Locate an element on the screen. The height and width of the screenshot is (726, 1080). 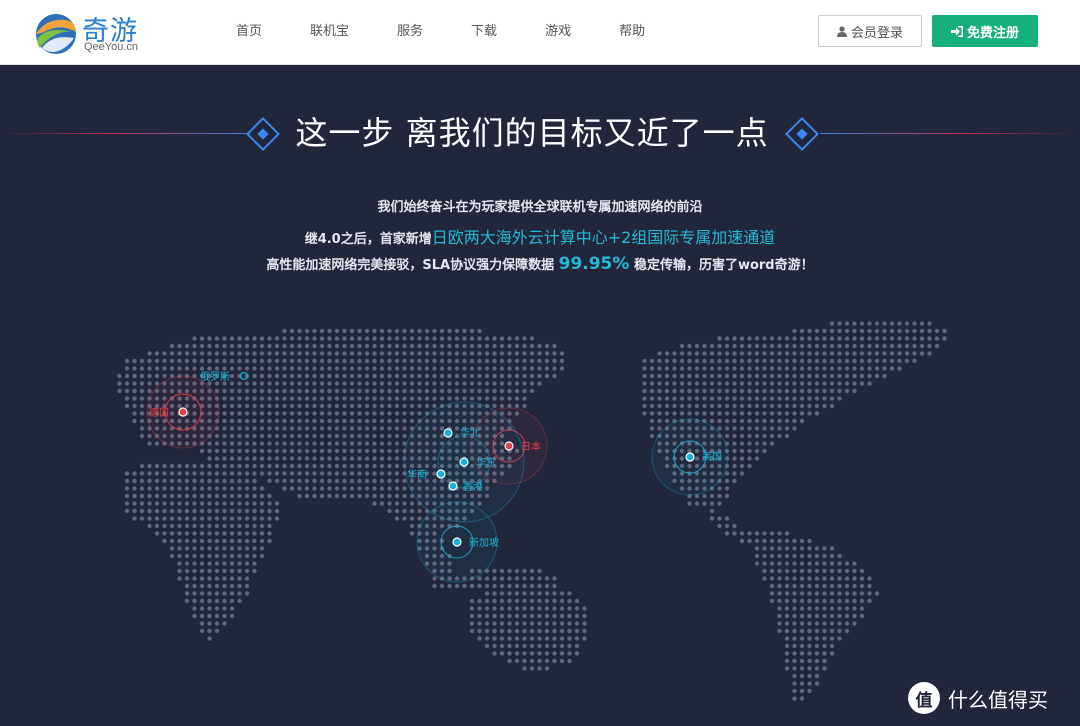
map-node-1: 俄罗斯 is located at coordinates (224, 376).